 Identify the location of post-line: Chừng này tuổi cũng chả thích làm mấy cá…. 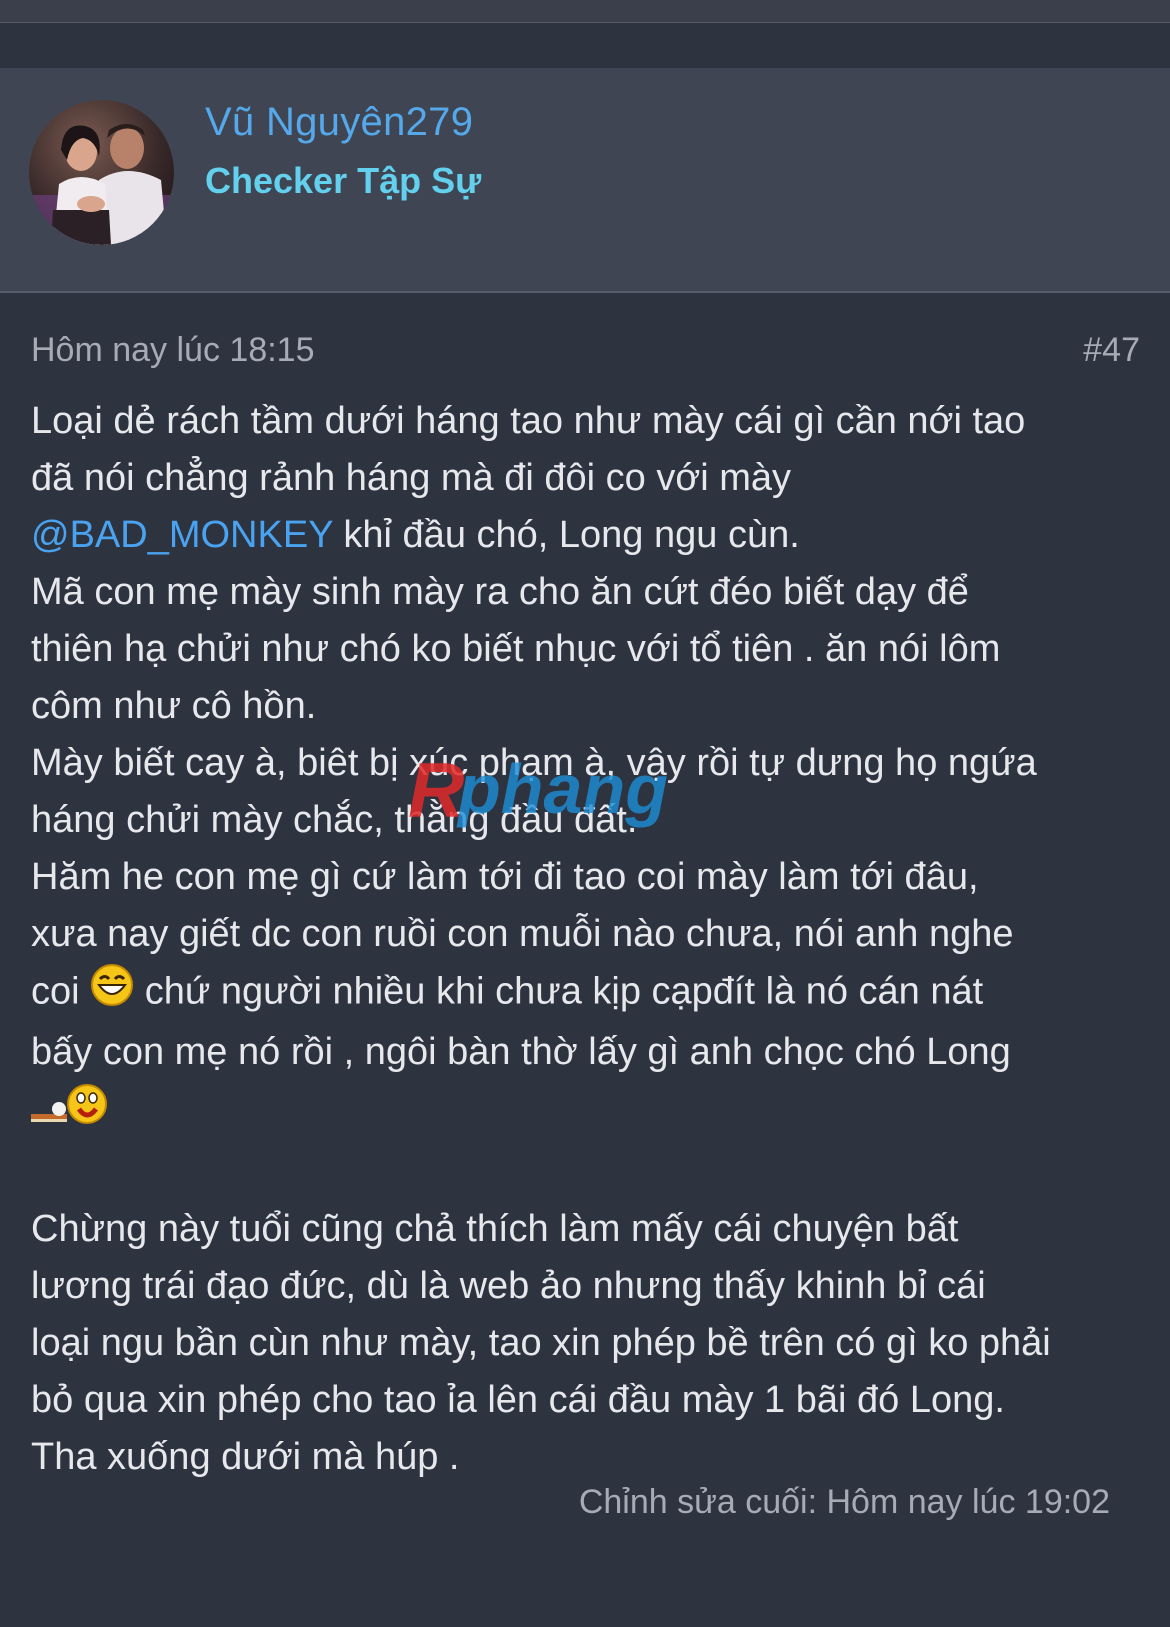
(495, 1229).